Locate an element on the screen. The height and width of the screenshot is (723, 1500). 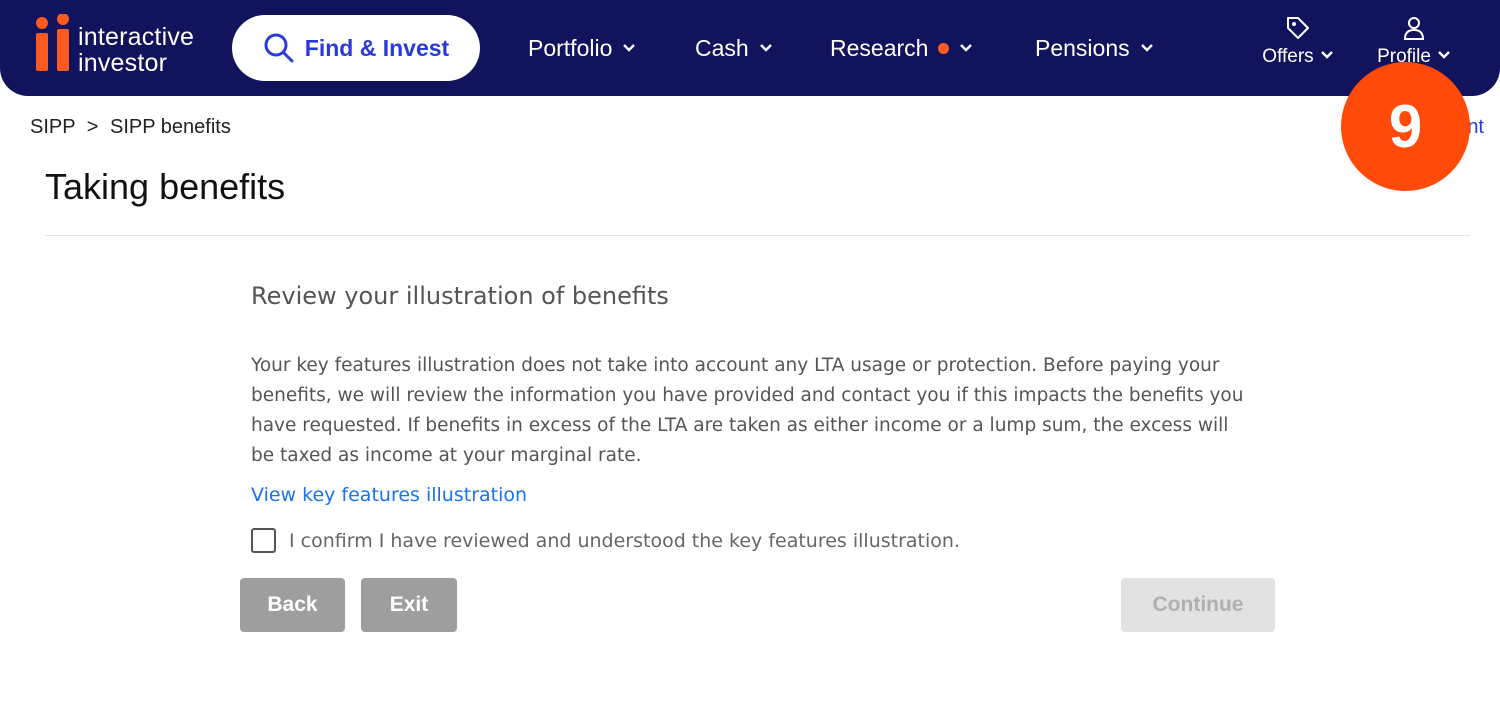
find-invest-button: Find & Invest is located at coordinates (356, 48).